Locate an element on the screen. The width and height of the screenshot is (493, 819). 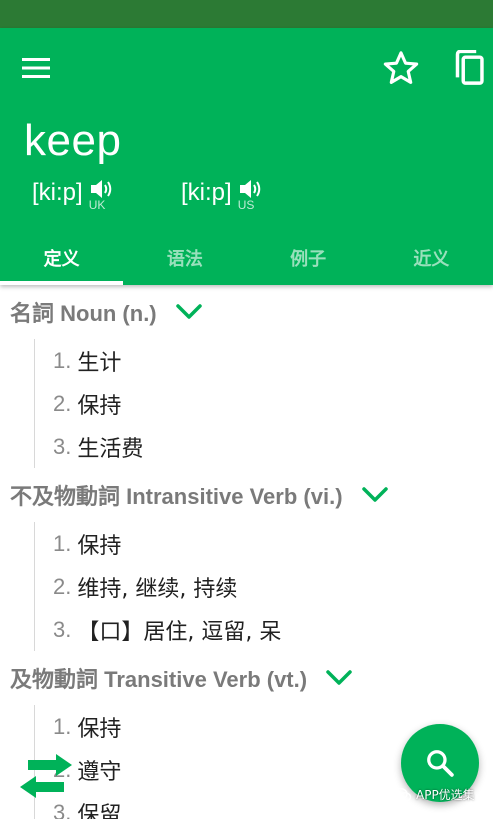
copy-icon is located at coordinates (469, 67).